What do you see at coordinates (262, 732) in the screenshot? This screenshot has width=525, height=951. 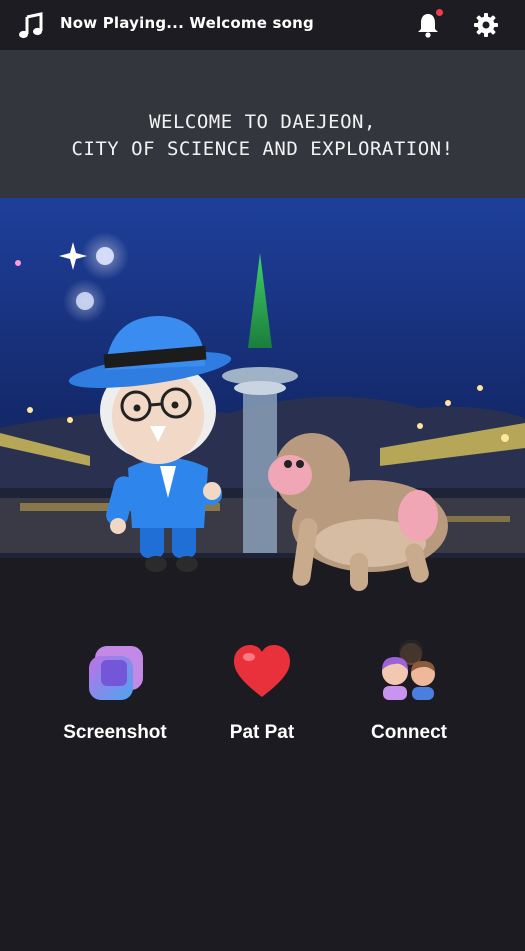 I see `pat-pat-label: Pat Pat` at bounding box center [262, 732].